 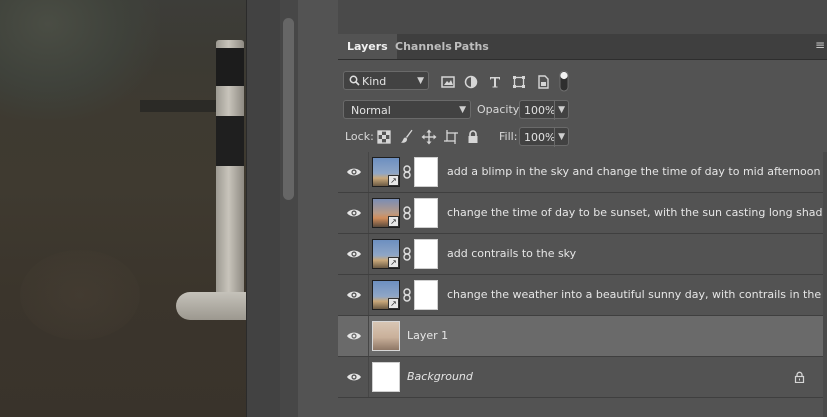 I want to click on tab-paths: Paths, so click(x=471, y=46).